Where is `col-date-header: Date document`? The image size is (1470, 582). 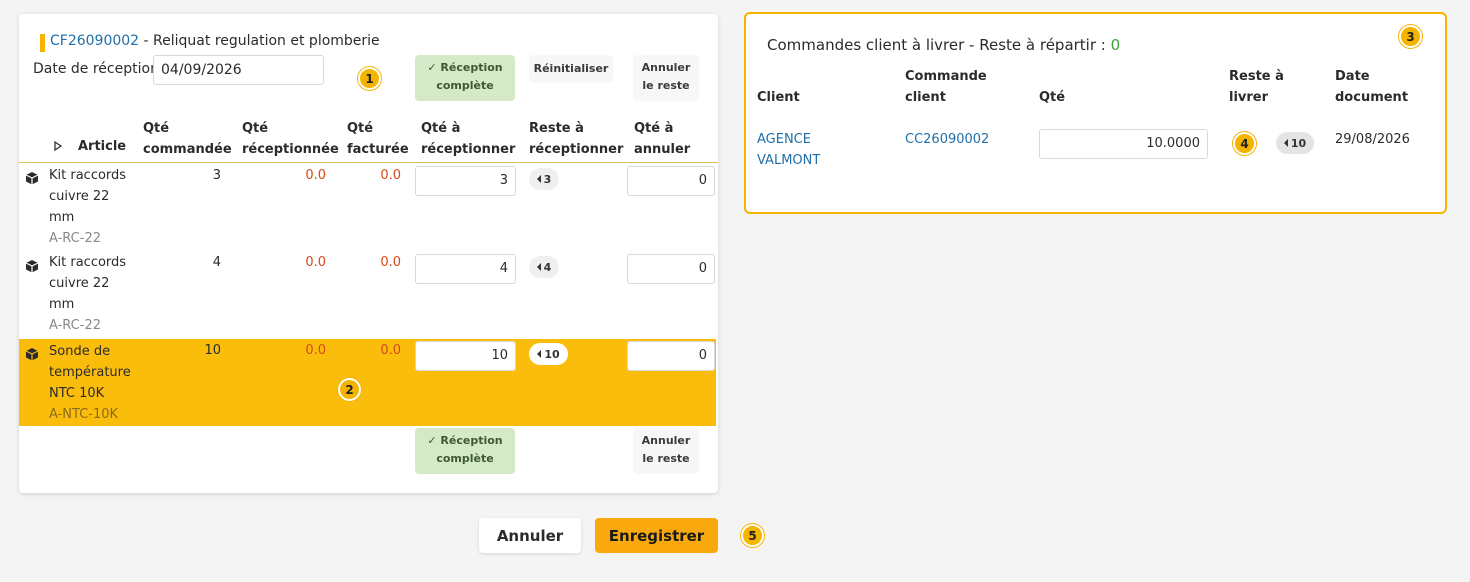
col-date-header: Date document is located at coordinates (1372, 87).